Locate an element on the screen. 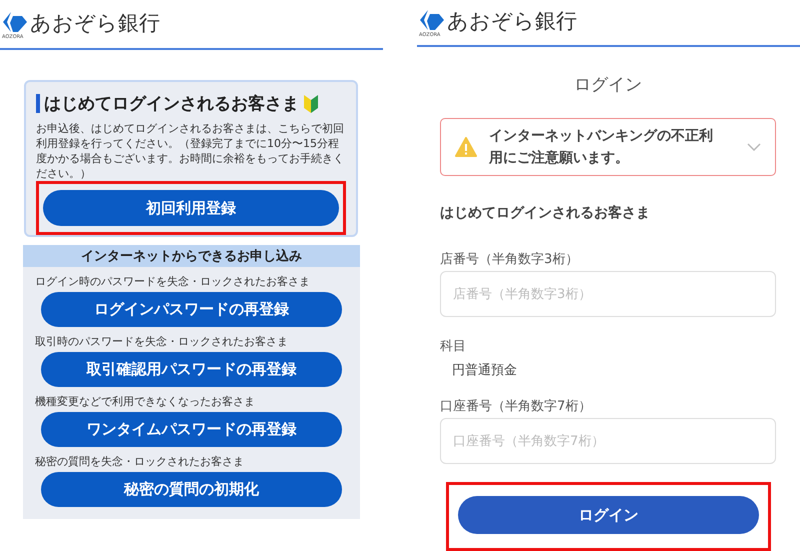 The height and width of the screenshot is (551, 800). number-input: 店番号（半角数字3桁） is located at coordinates (608, 294).